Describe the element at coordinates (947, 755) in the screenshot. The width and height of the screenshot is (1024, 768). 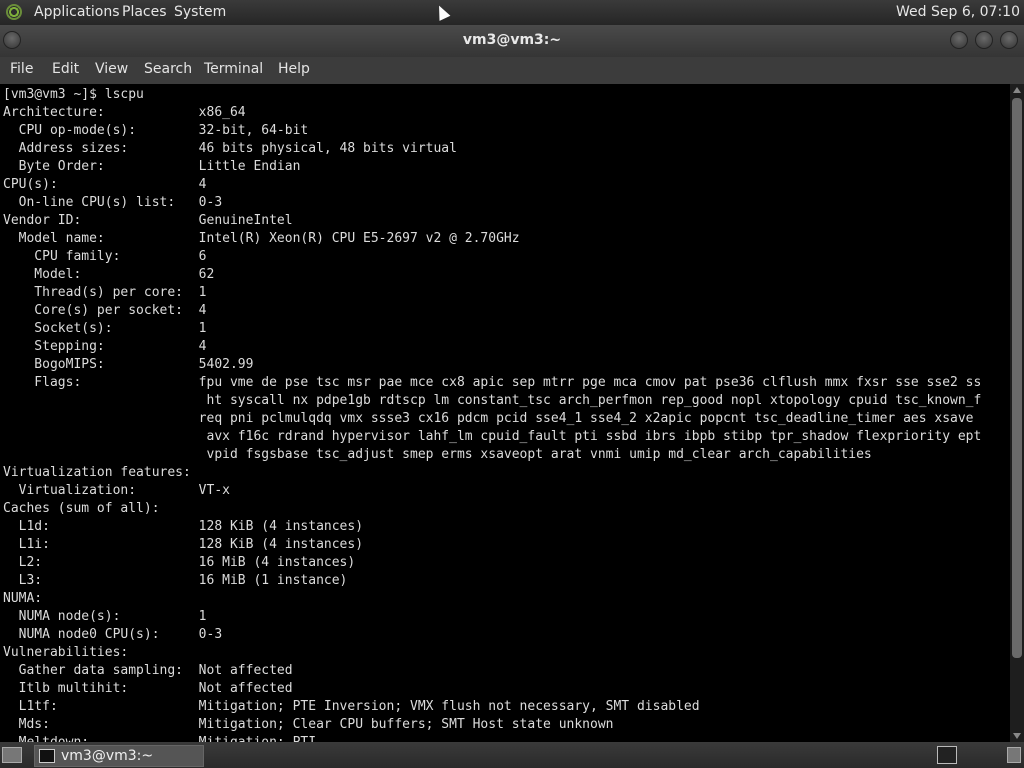
I see `workspace-switcher-icon` at that location.